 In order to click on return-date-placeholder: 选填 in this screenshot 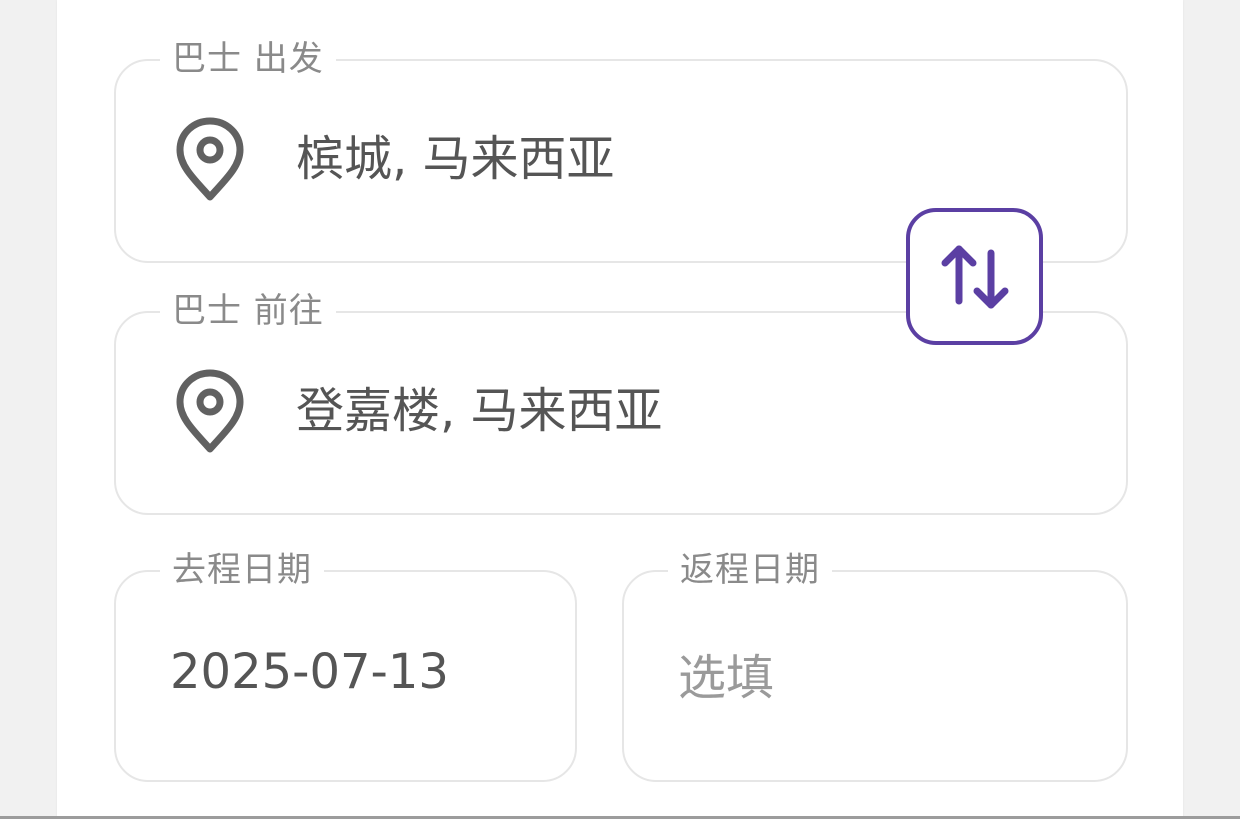, I will do `click(726, 678)`.